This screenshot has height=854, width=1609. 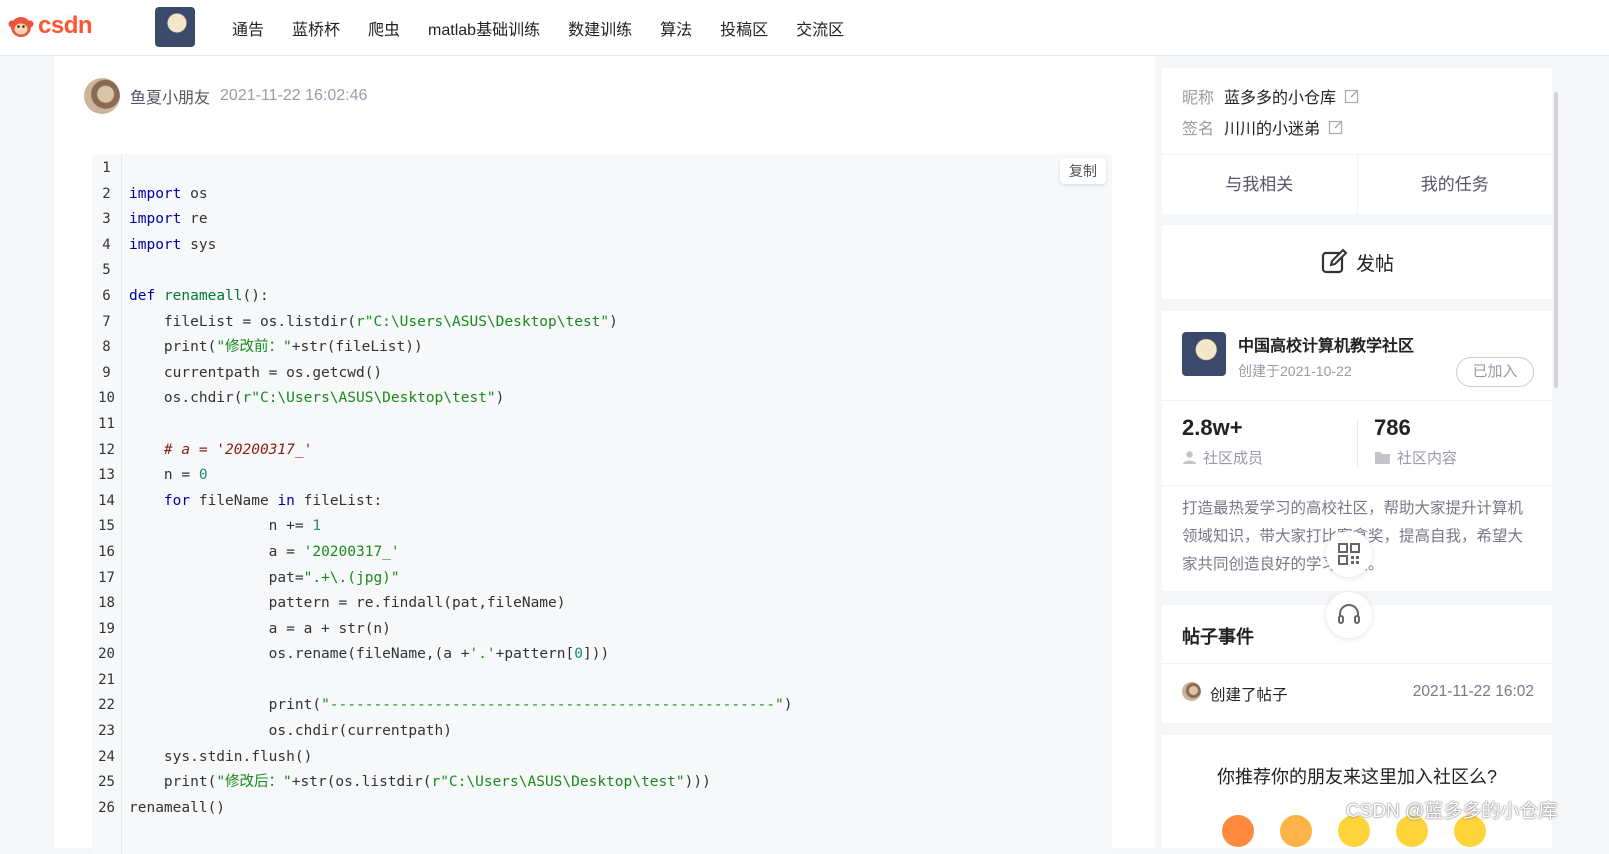 I want to click on line-number: 1, so click(x=106, y=168).